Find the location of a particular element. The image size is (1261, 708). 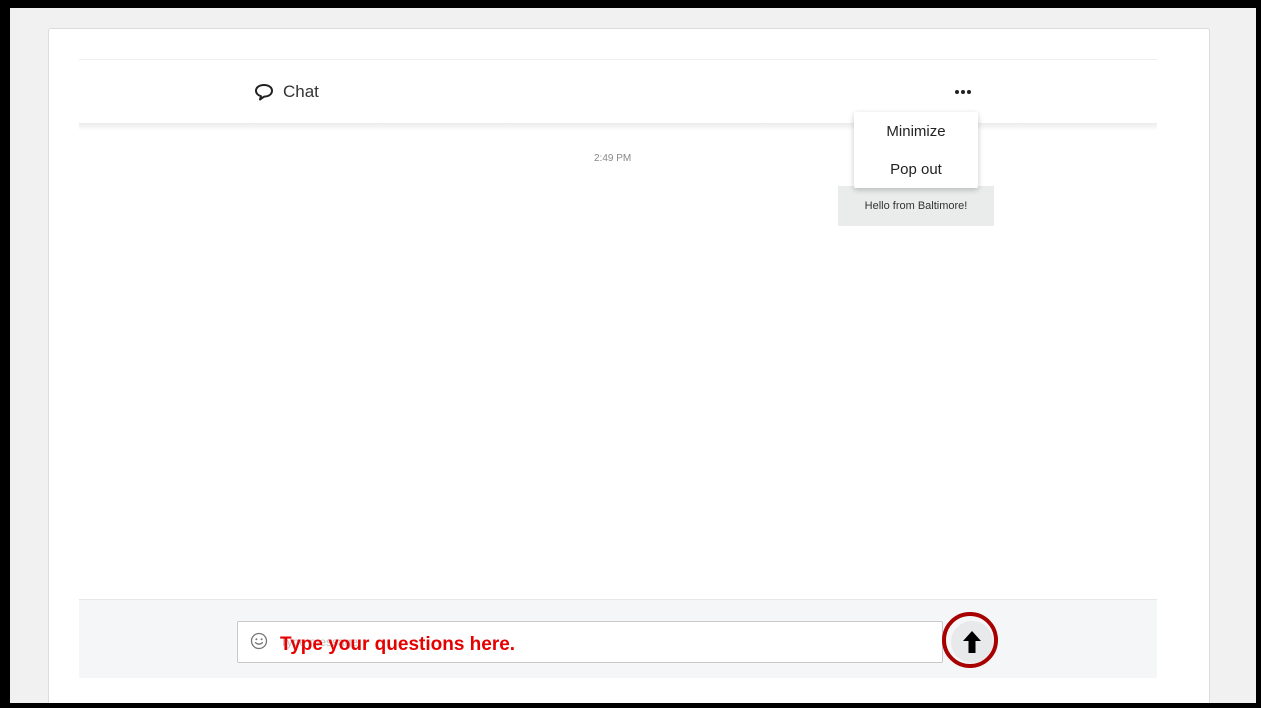

menu-item-pop-out: Pop out is located at coordinates (916, 169).